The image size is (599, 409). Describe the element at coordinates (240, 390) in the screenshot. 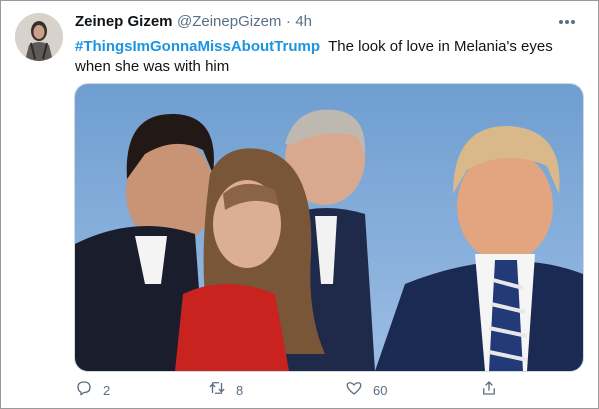

I see `retweet-count: 8` at that location.